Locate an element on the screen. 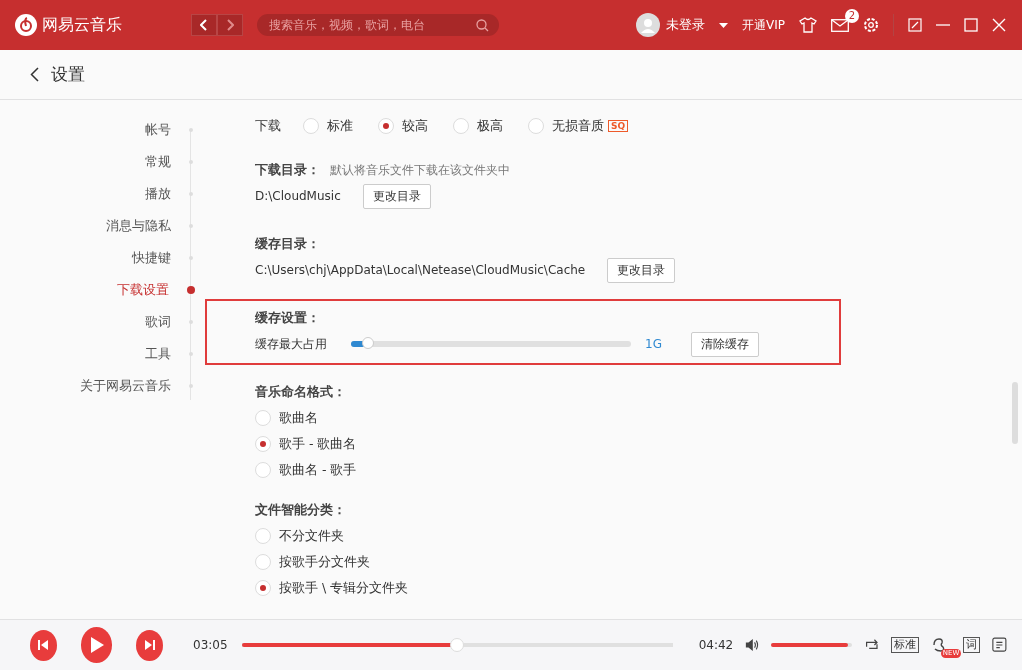 The width and height of the screenshot is (1022, 670). lyrics-button: 词 is located at coordinates (972, 645).